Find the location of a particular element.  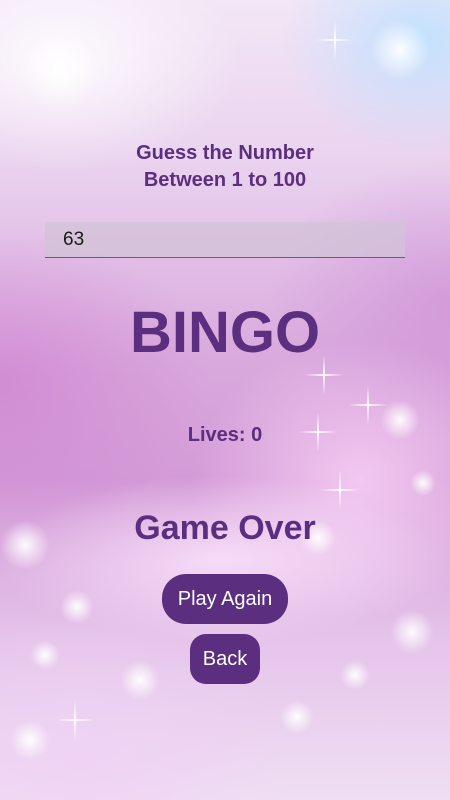

result-text: BINGO is located at coordinates (225, 332).